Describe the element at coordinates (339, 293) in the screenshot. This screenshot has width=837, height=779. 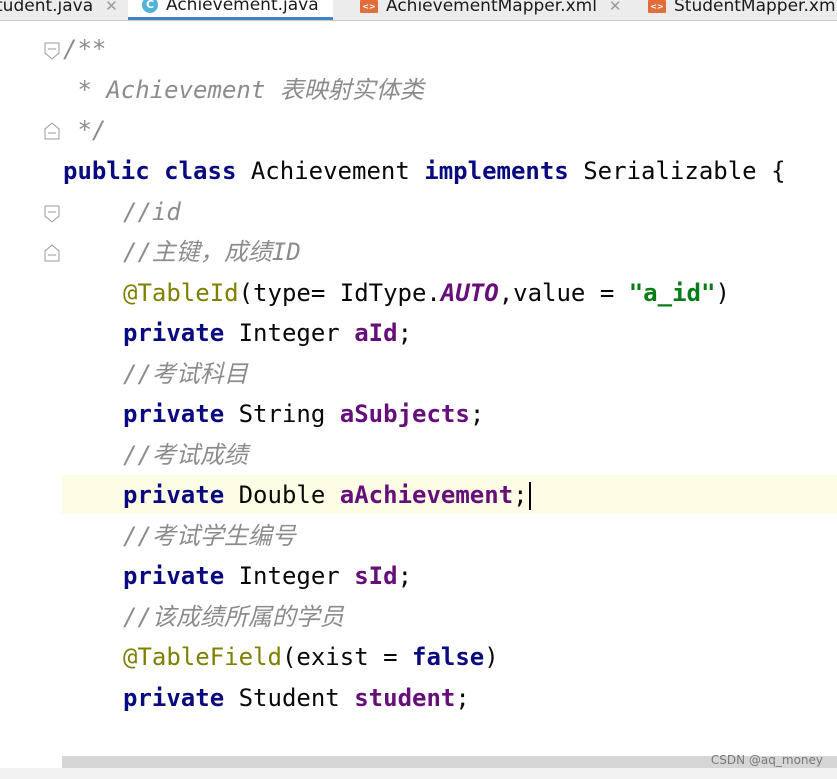
I see `code-text: (type= IdType.` at that location.